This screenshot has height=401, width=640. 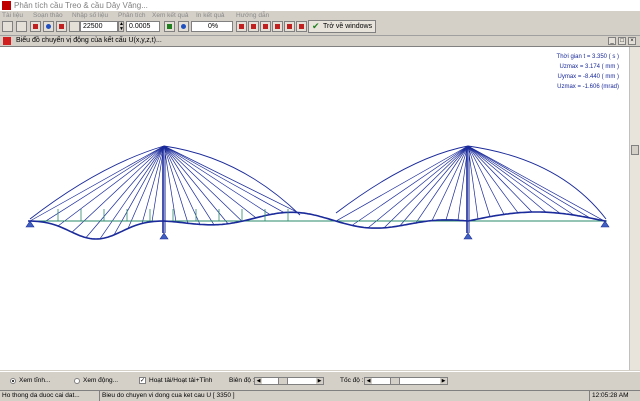 I want to click on step-count-field: 22500, so click(x=99, y=26).